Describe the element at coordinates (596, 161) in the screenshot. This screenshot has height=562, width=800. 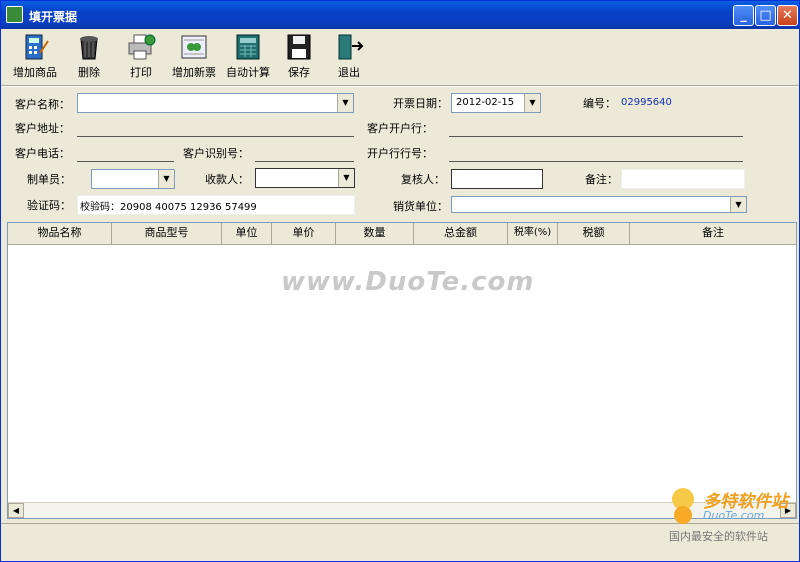
I see `bank-no-field` at that location.